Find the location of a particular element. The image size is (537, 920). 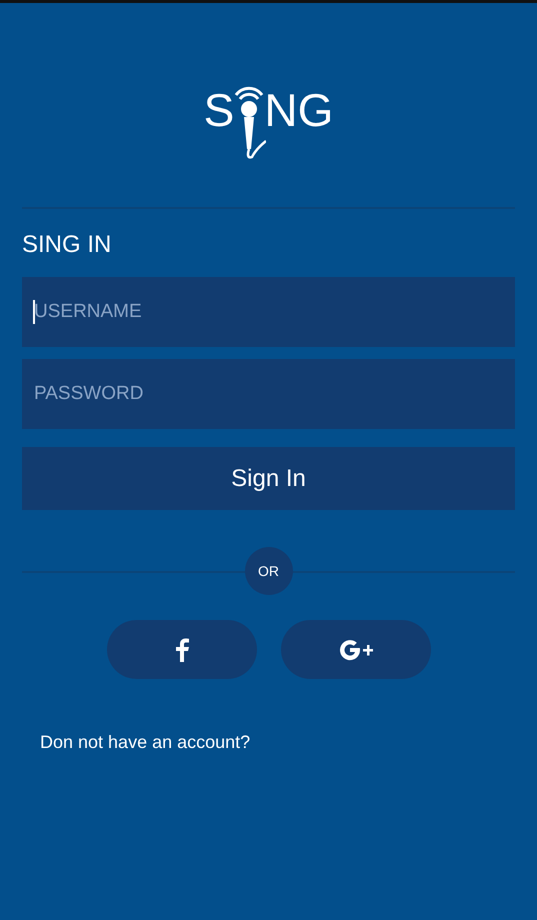

heading: SING IN is located at coordinates (67, 245).